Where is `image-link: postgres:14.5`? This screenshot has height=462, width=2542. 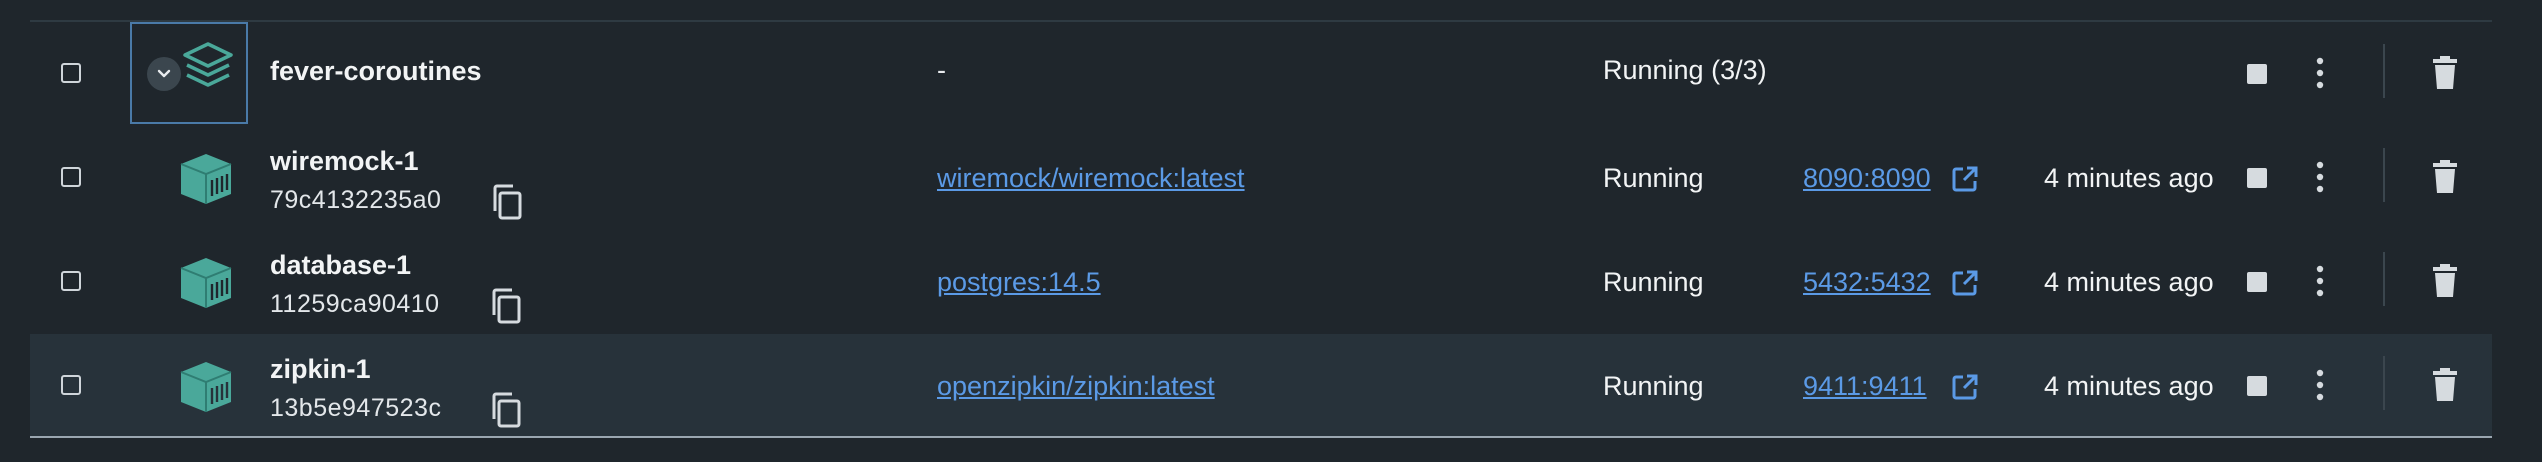 image-link: postgres:14.5 is located at coordinates (1019, 282).